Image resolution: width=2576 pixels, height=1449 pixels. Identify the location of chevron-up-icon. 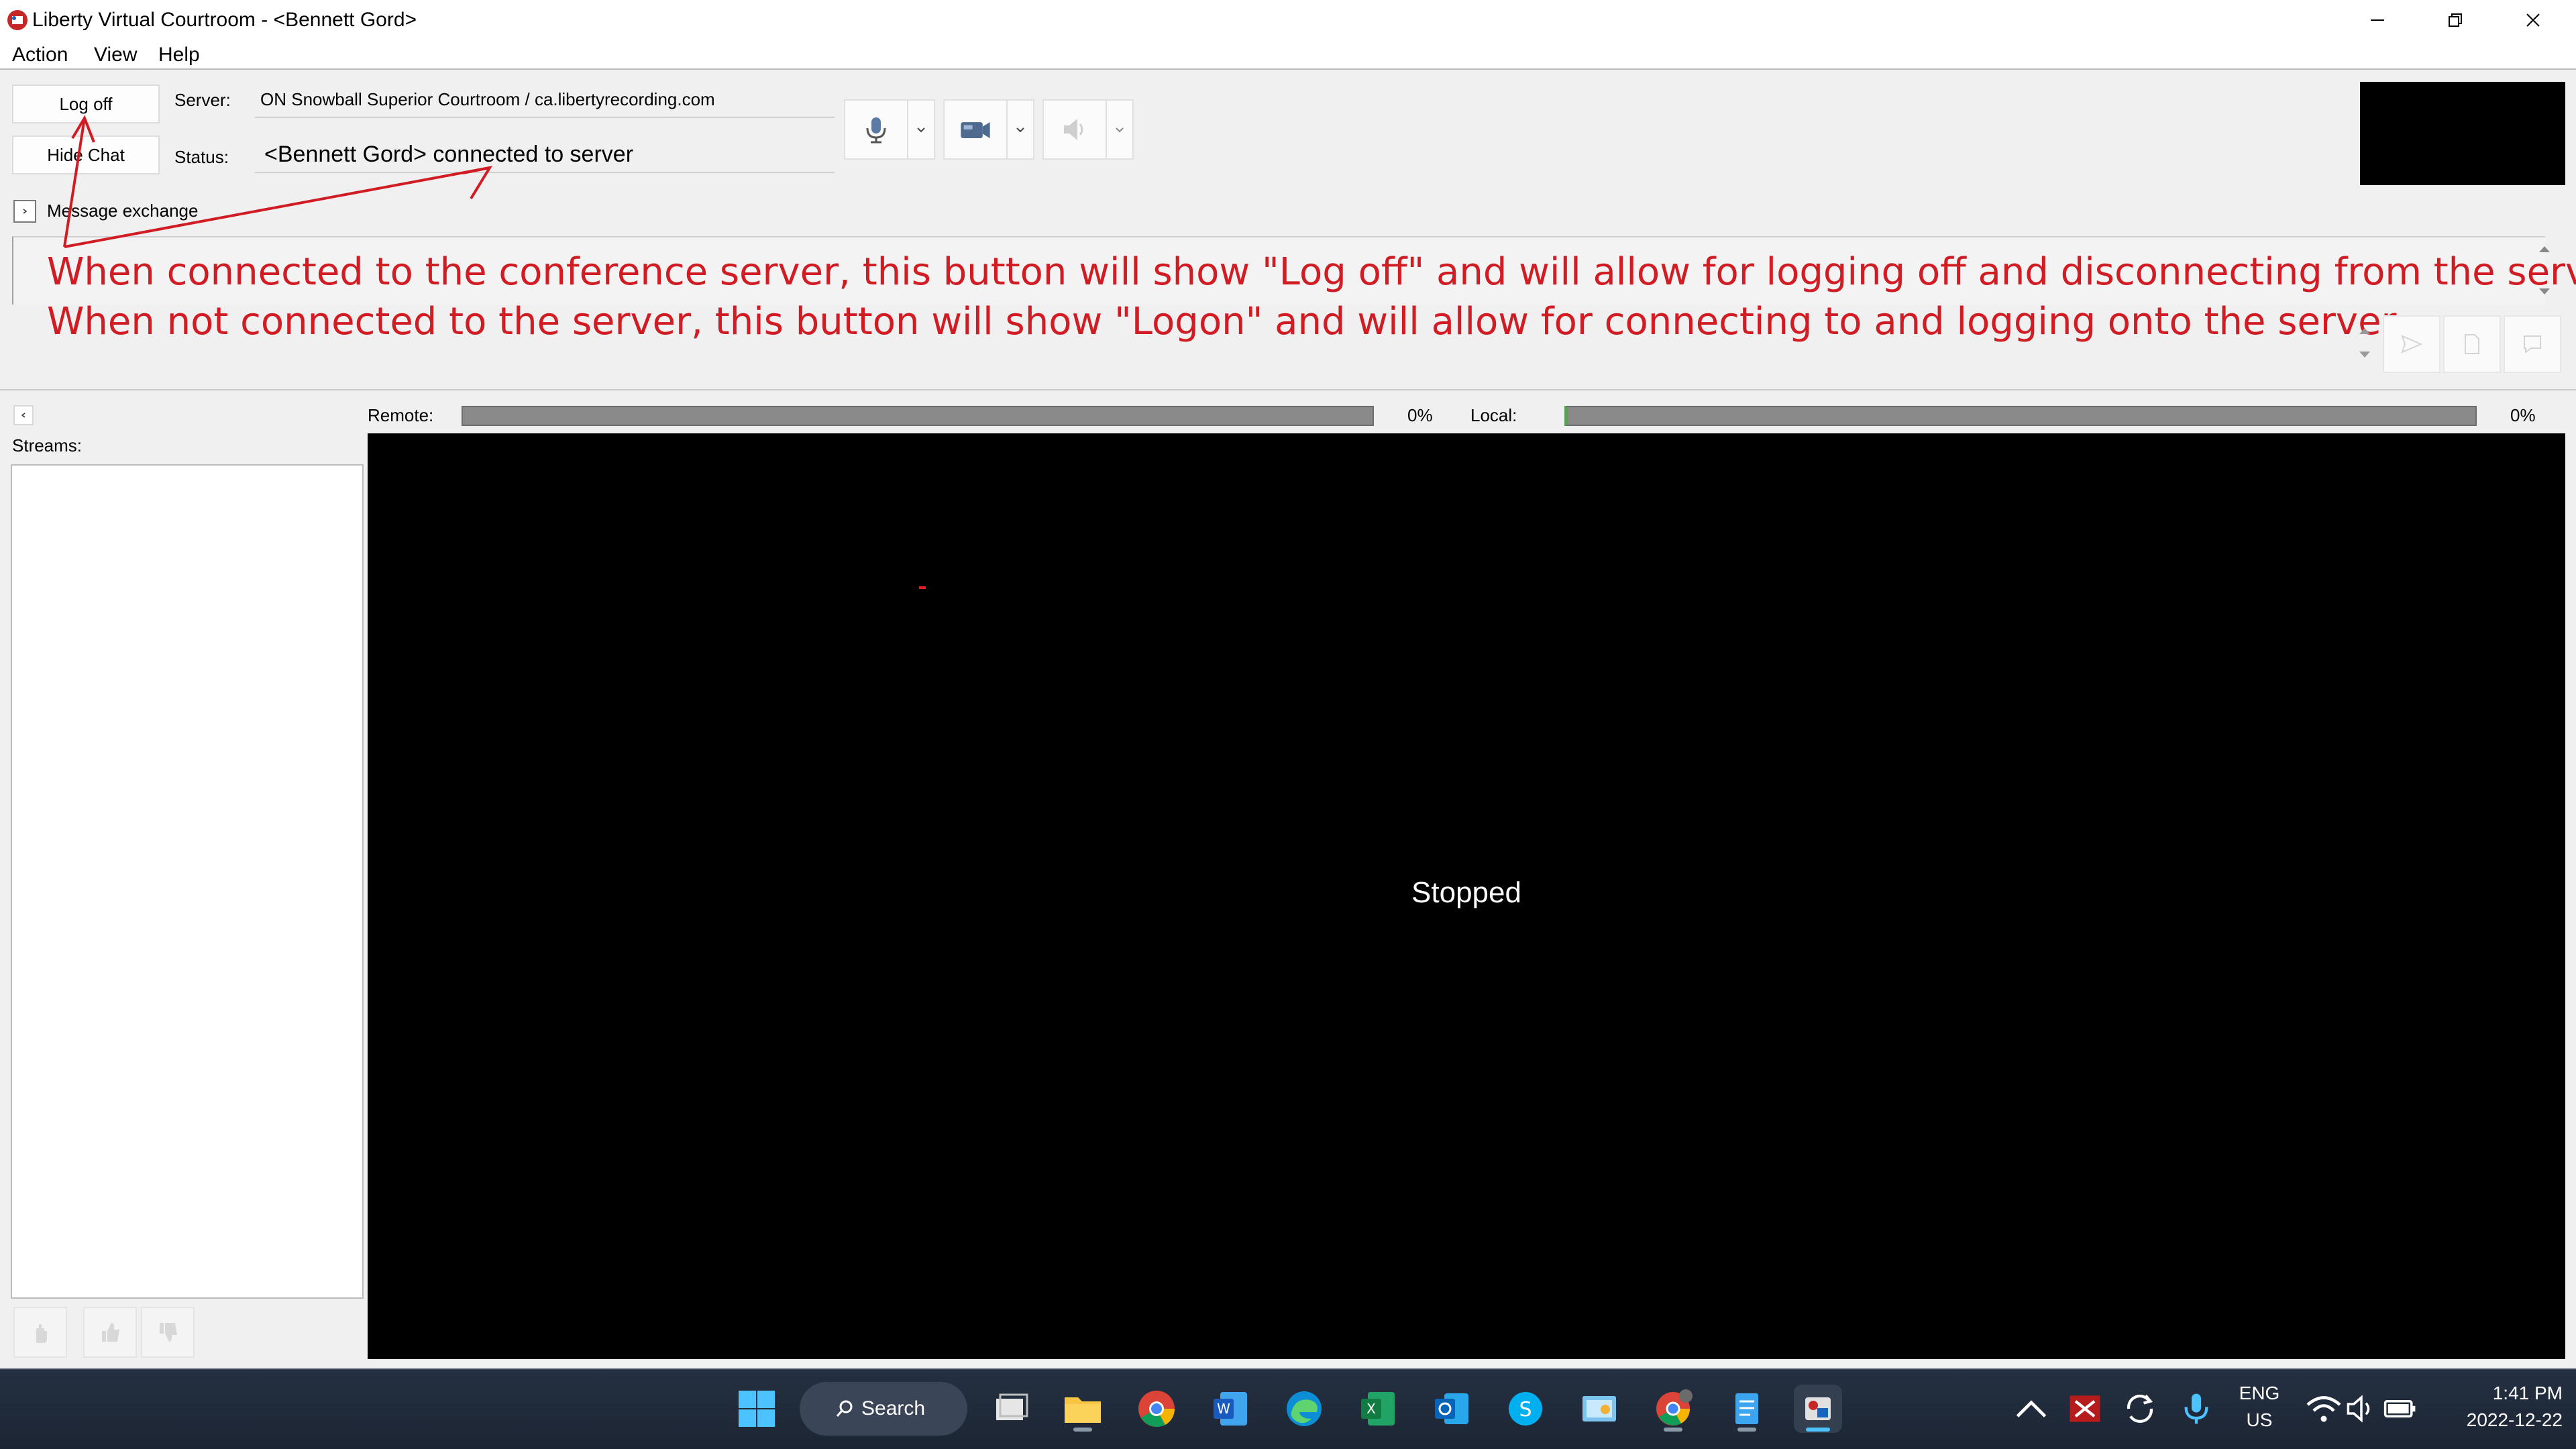
(2031, 1408).